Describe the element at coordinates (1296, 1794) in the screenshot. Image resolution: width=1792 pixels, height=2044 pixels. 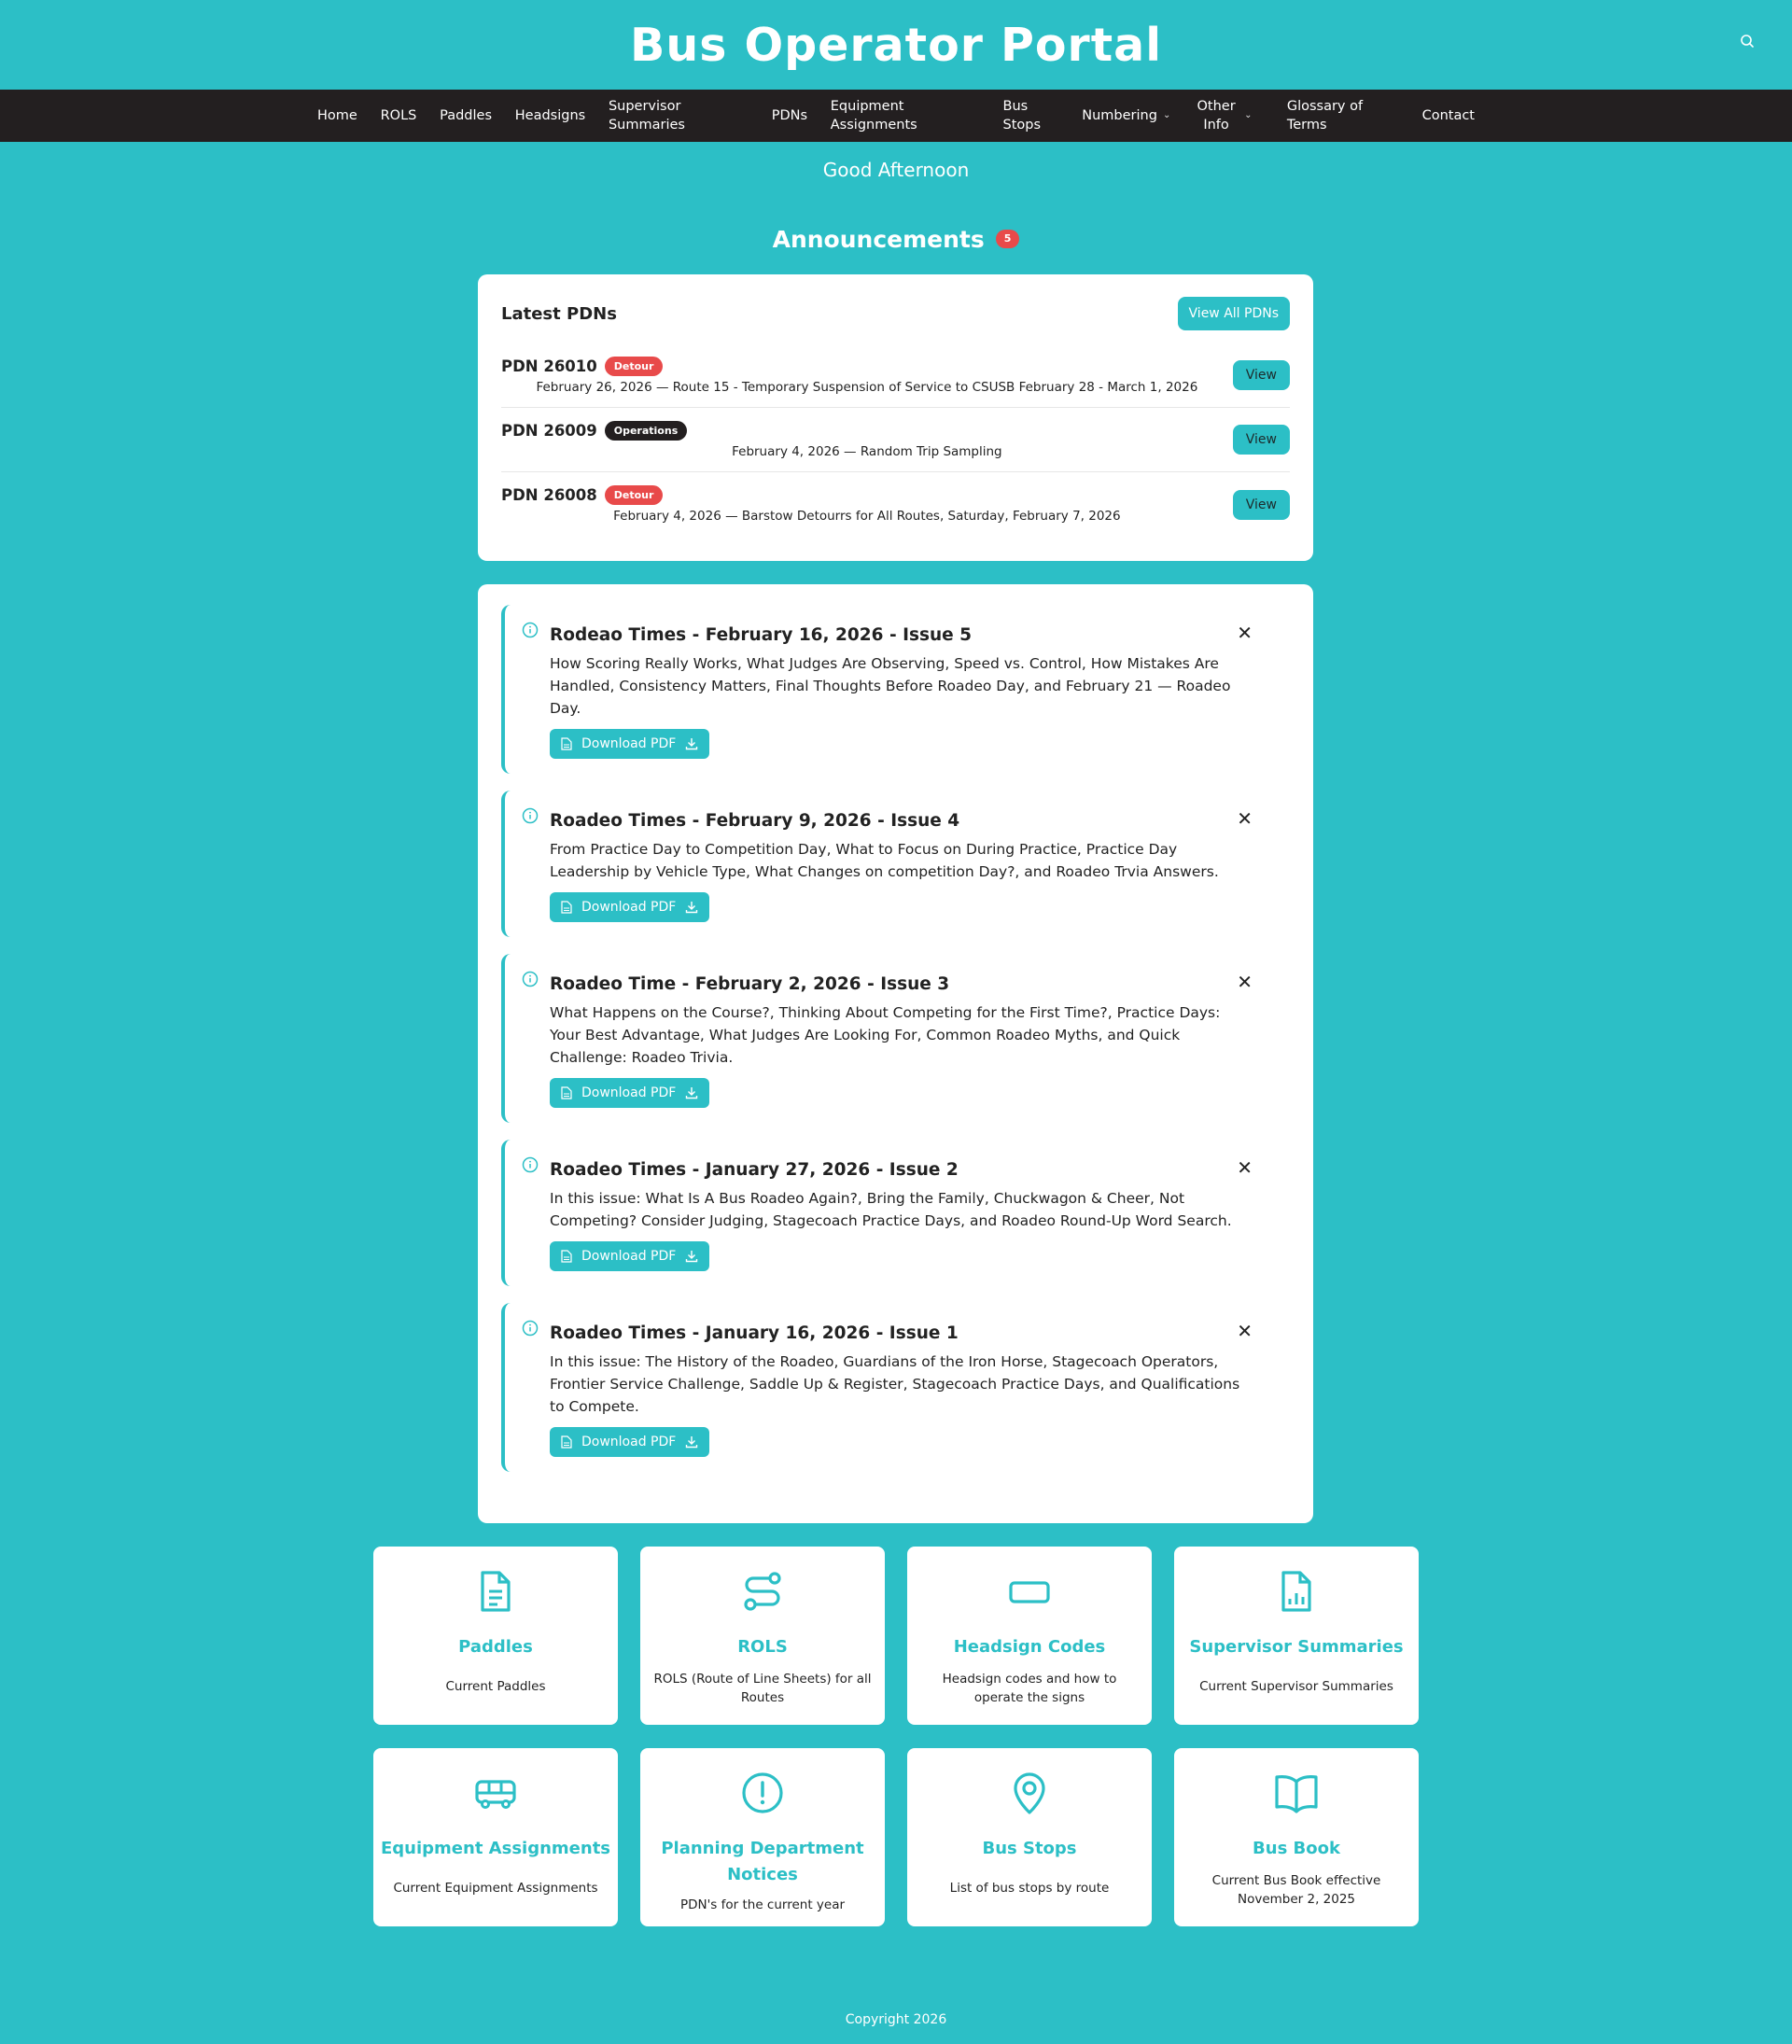
I see `book-icon` at that location.